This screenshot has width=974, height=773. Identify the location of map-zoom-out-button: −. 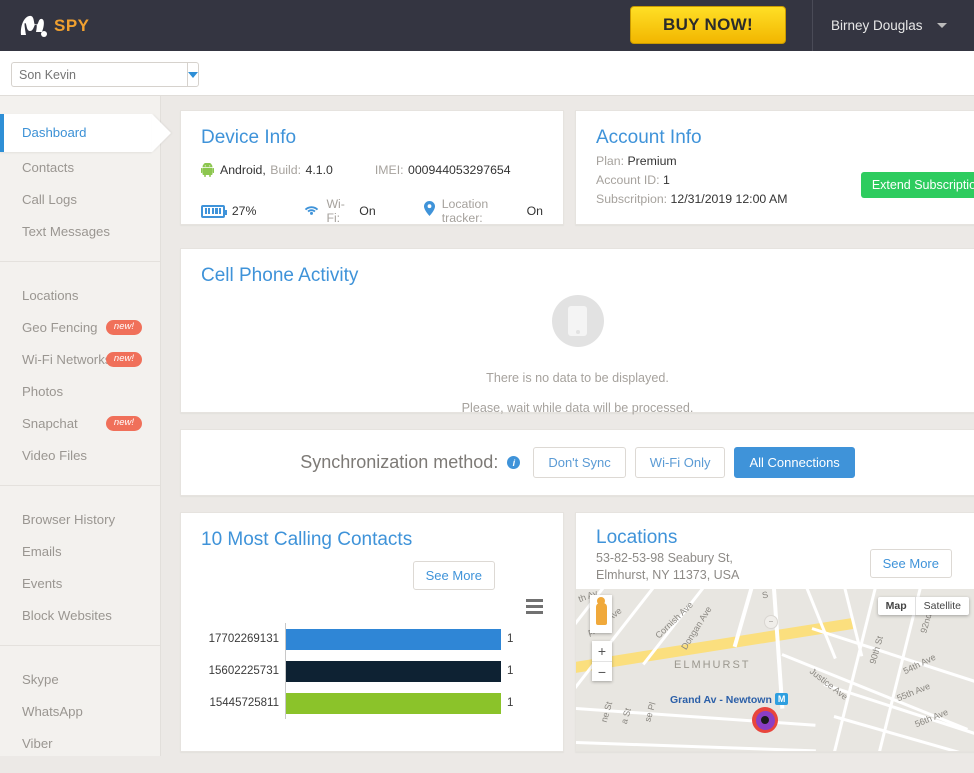
(602, 671).